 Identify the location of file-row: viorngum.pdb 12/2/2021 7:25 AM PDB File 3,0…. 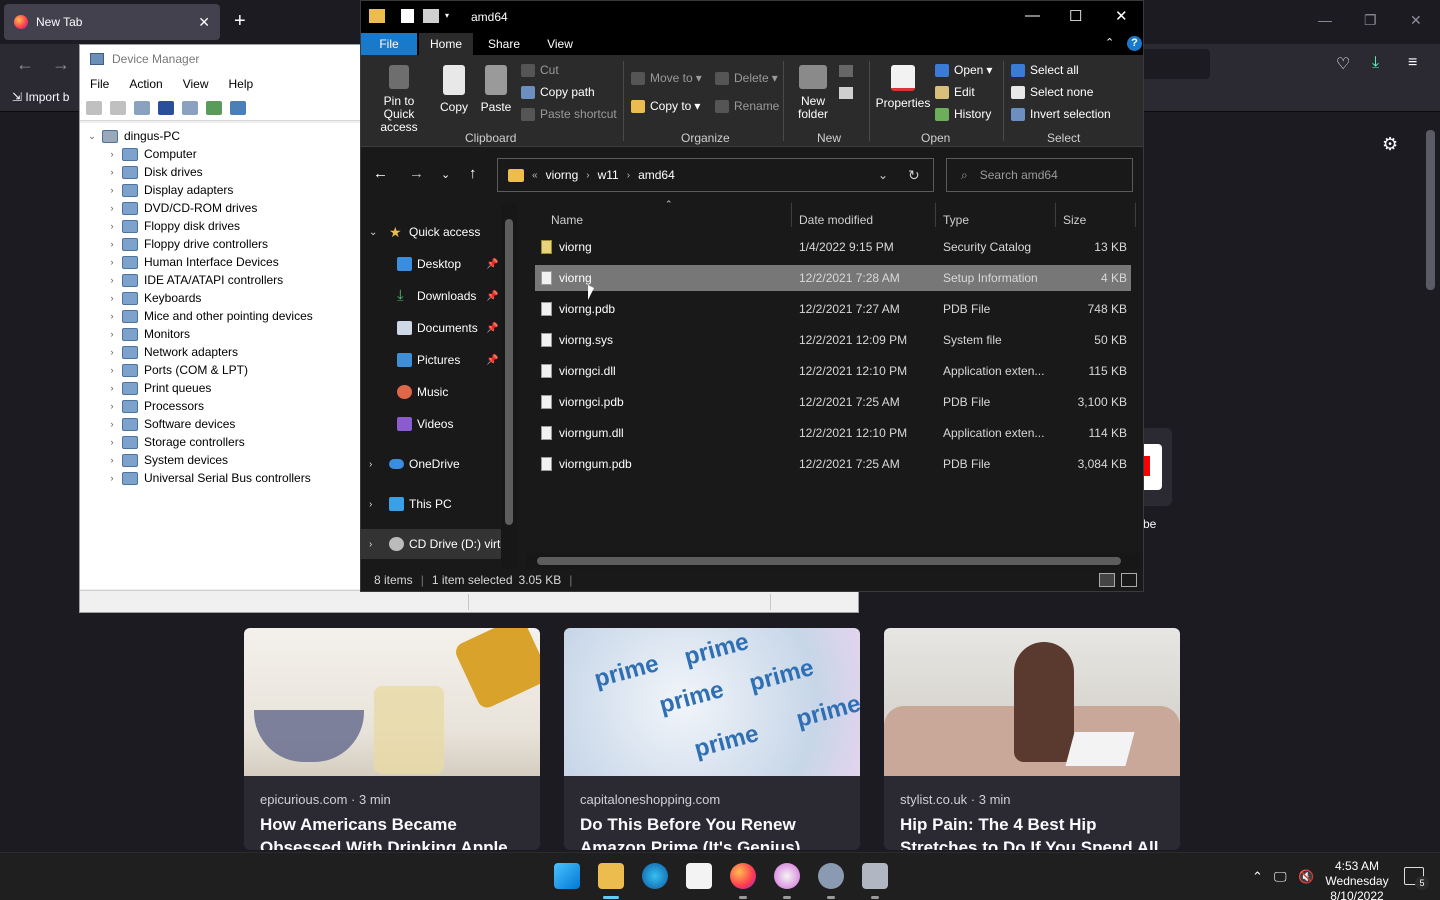
(833, 464).